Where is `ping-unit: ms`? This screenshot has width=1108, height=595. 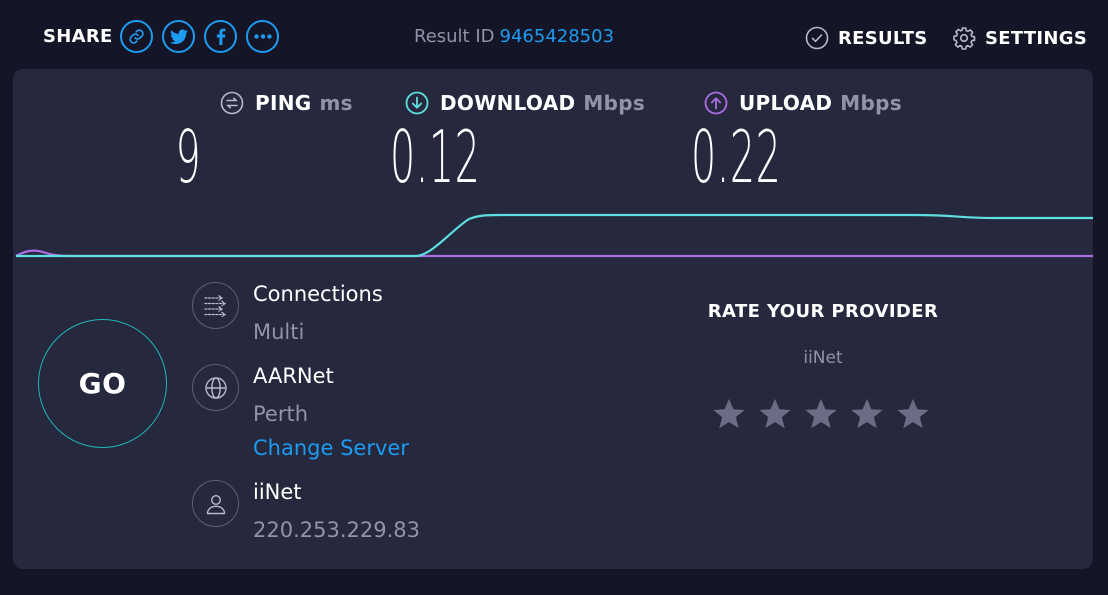
ping-unit: ms is located at coordinates (336, 103).